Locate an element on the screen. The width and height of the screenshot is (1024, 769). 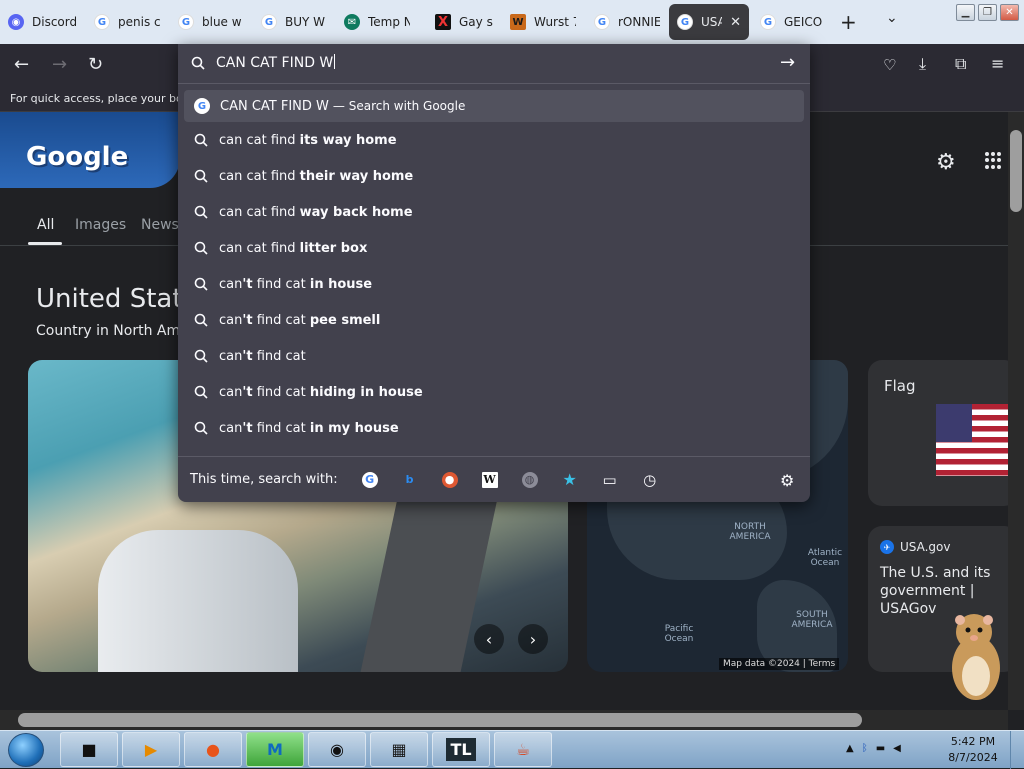
taskbar-app-media-player: ▶ is located at coordinates (151, 749).